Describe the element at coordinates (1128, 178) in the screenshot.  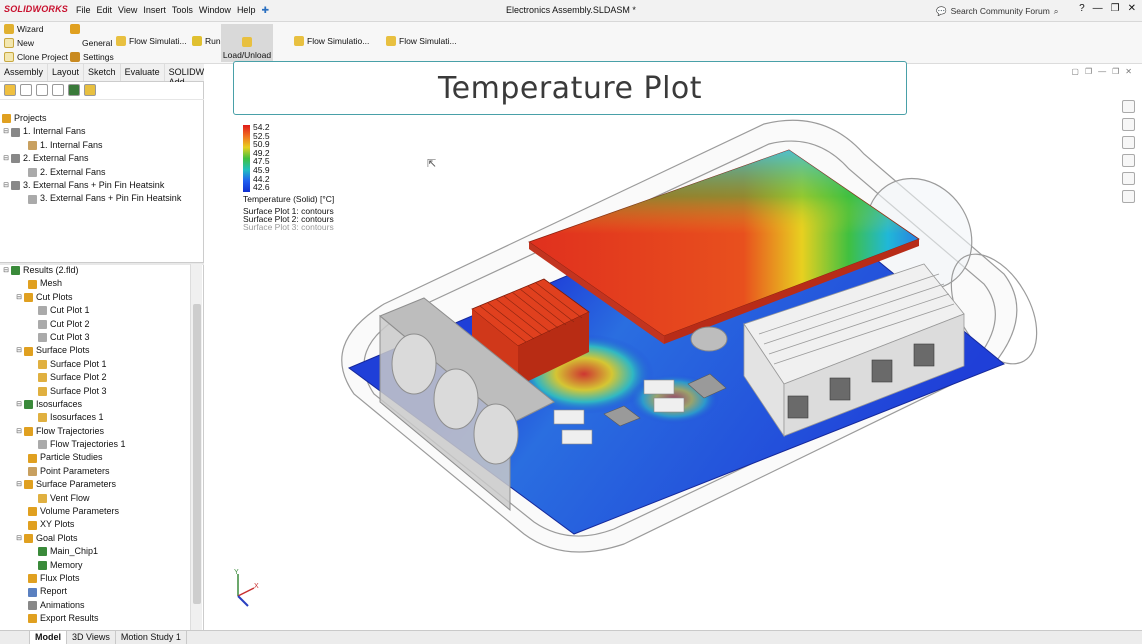
I see `appearance-icon` at that location.